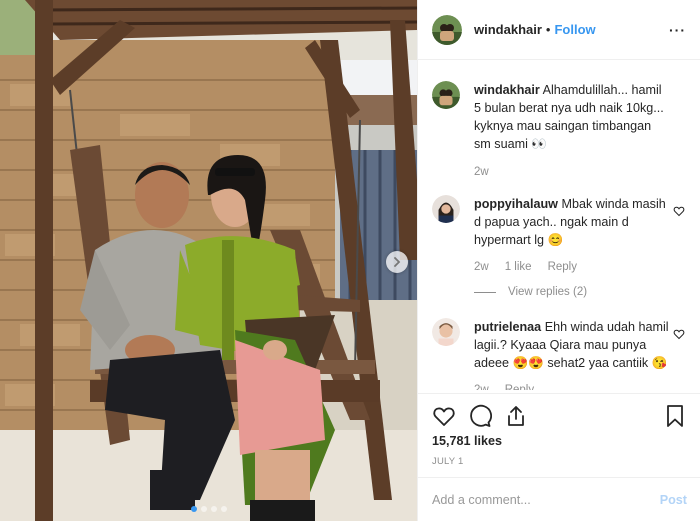  Describe the element at coordinates (516, 204) in the screenshot. I see `comment-username: poppyihalauw` at that location.